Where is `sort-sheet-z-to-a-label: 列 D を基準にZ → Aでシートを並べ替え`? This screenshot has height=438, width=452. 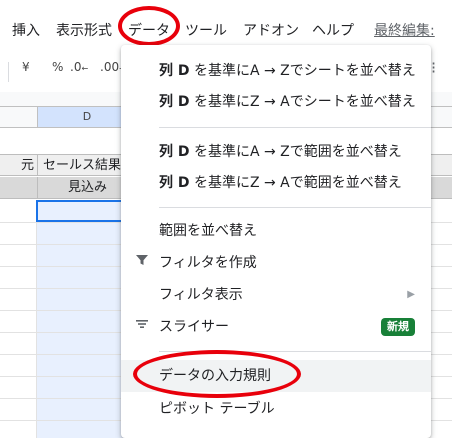
sort-sheet-z-to-a-label: 列 D を基準にZ → Aでシートを並べ替え is located at coordinates (287, 102).